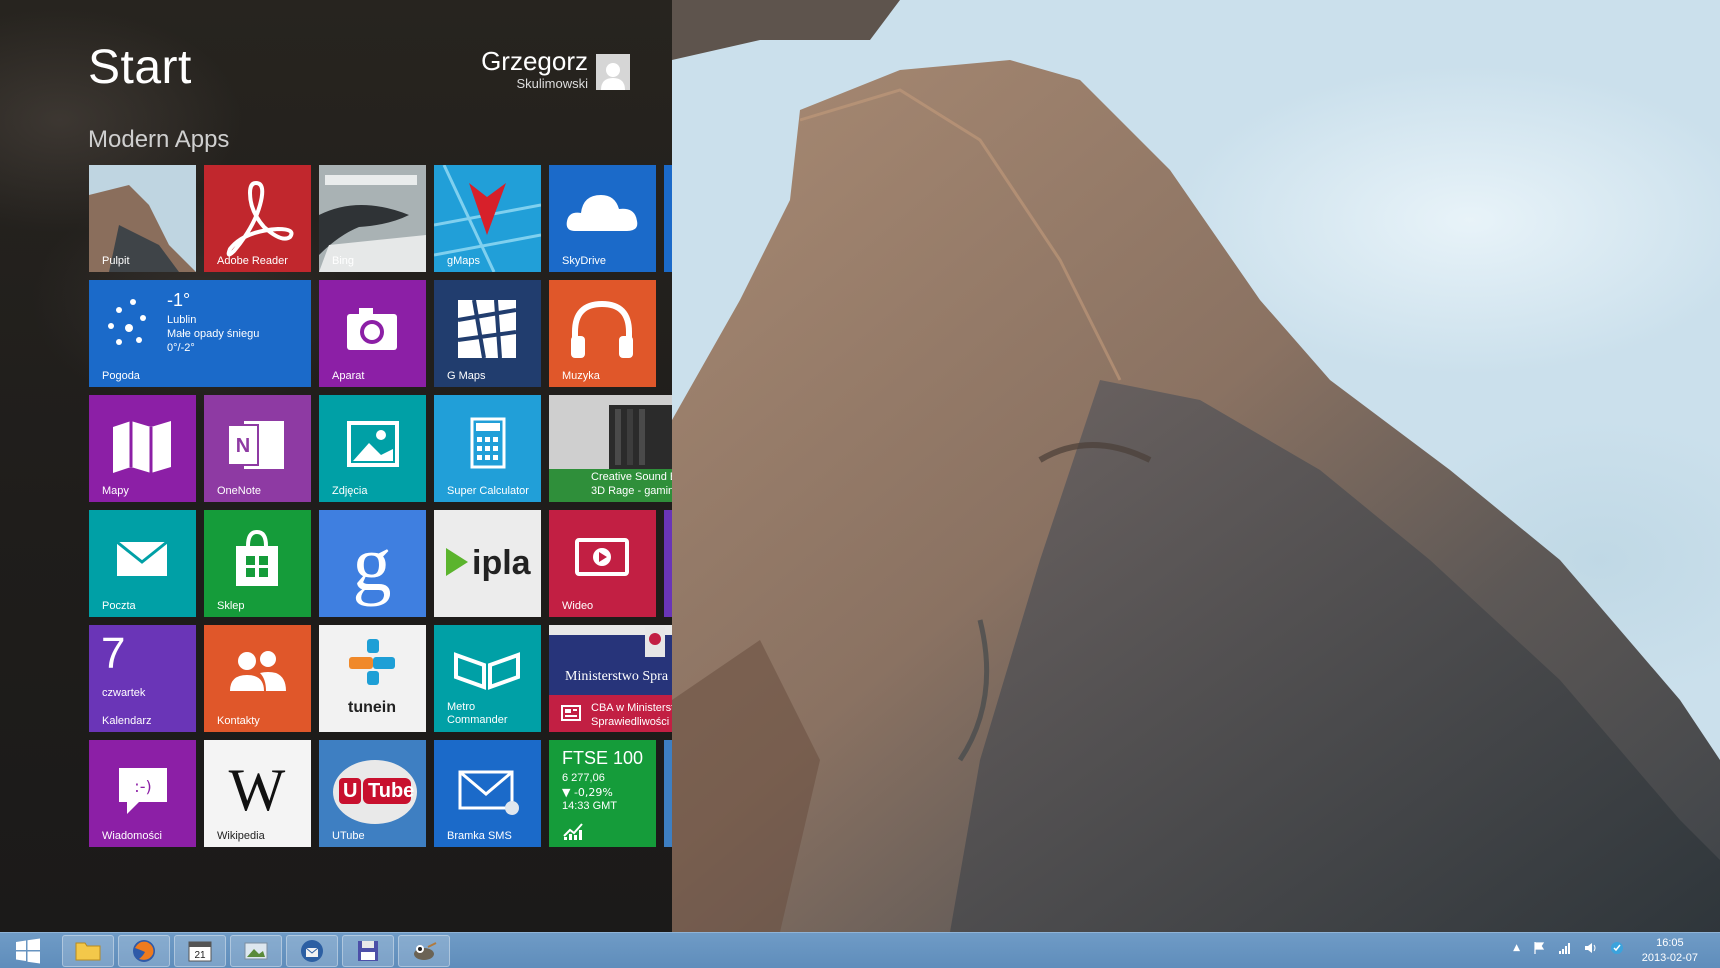  I want to click on tile-gmaps: gMaps, so click(487, 218).